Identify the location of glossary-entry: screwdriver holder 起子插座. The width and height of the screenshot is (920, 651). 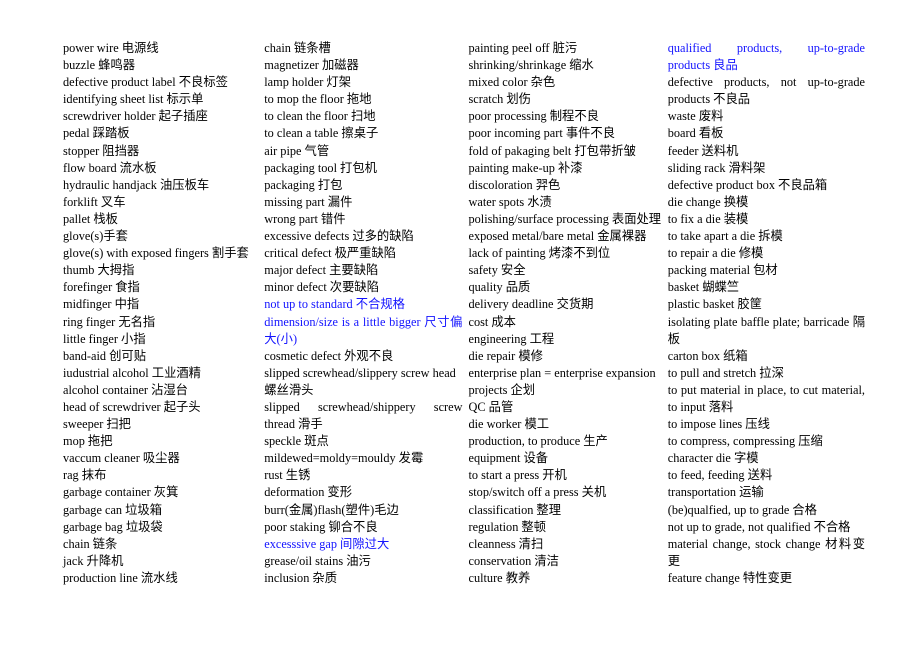
(135, 116).